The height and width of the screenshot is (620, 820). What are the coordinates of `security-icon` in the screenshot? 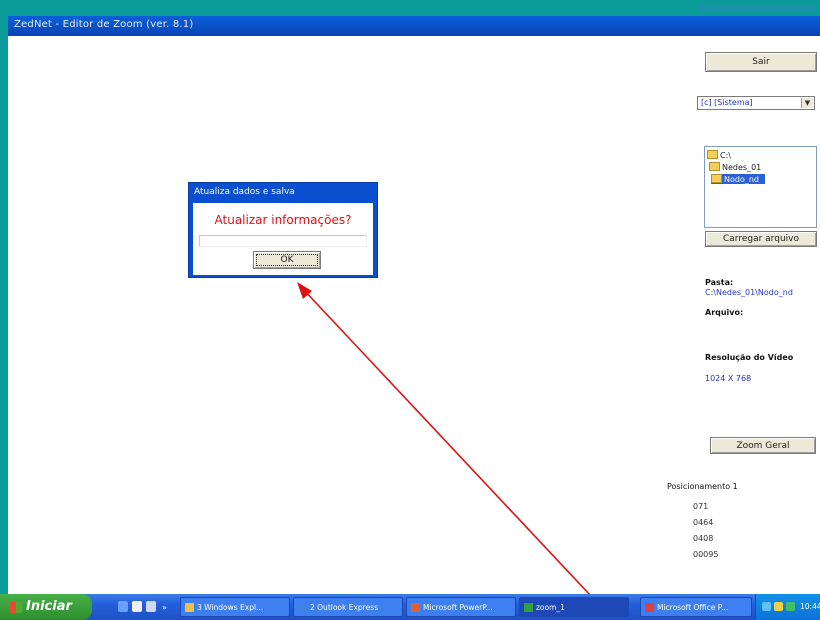 It's located at (790, 606).